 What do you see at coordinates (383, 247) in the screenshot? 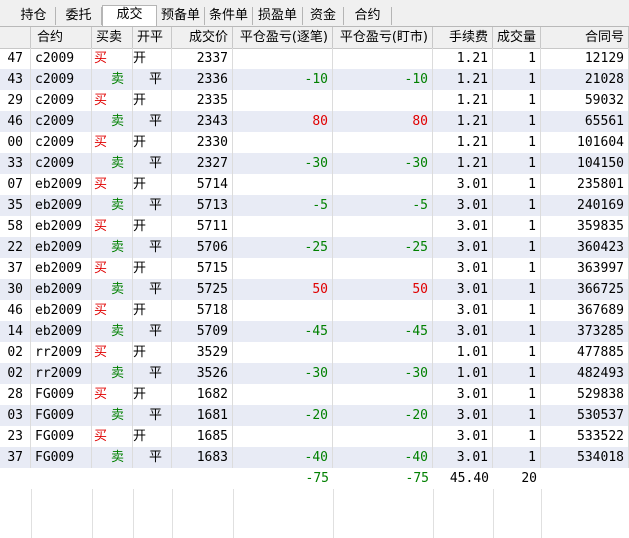
I see `pnl-mark-cell: -25` at bounding box center [383, 247].